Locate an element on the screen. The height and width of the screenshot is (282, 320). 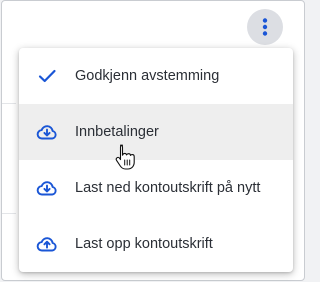
hand-pointer-icon is located at coordinates (125, 157).